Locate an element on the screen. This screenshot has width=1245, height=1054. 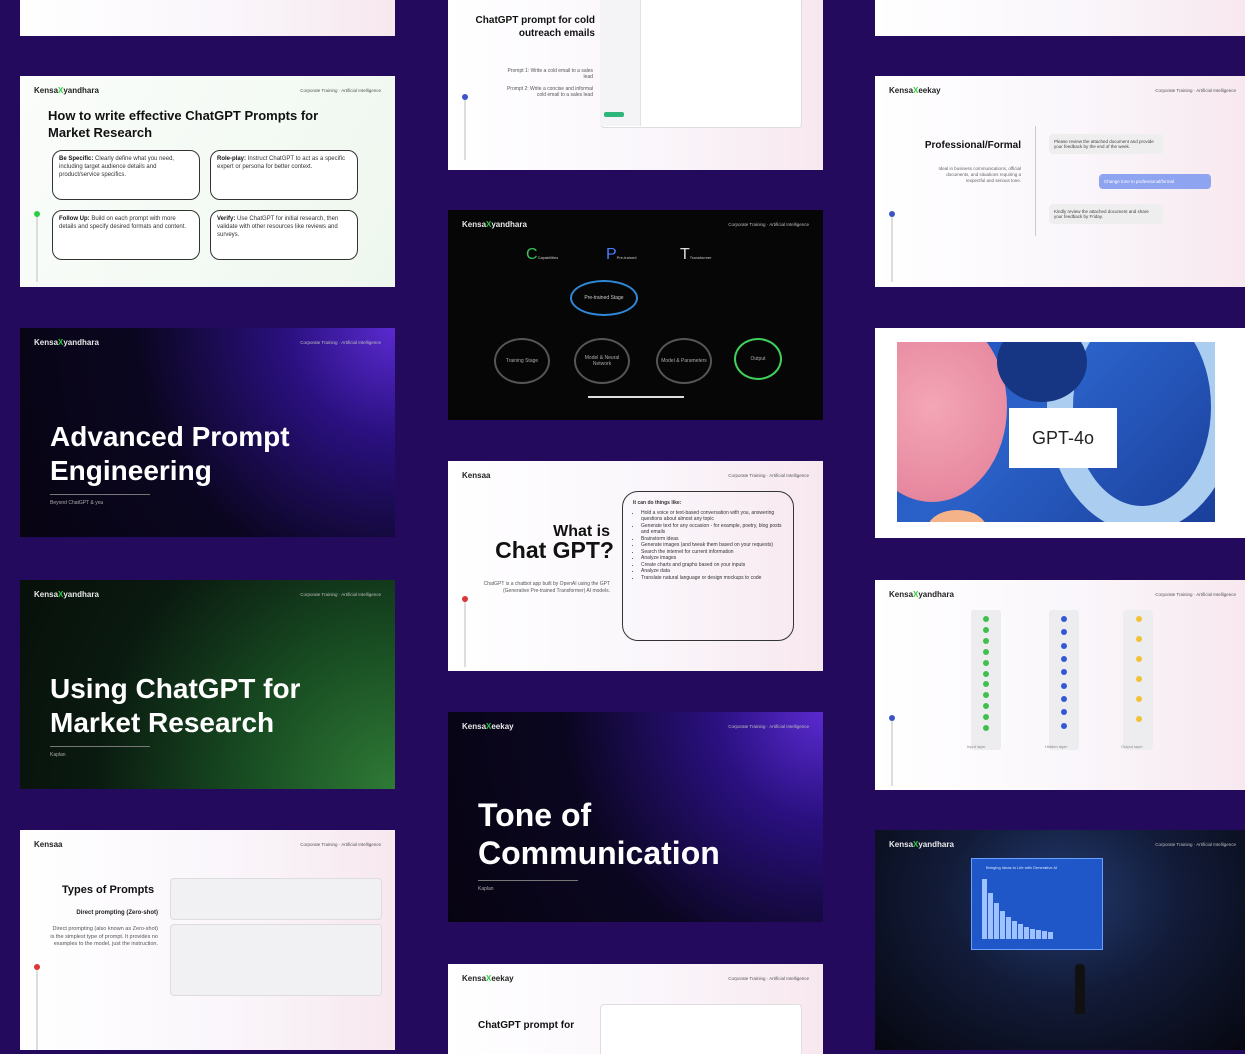
letter-c: CCapabilities is located at coordinates (542, 254).